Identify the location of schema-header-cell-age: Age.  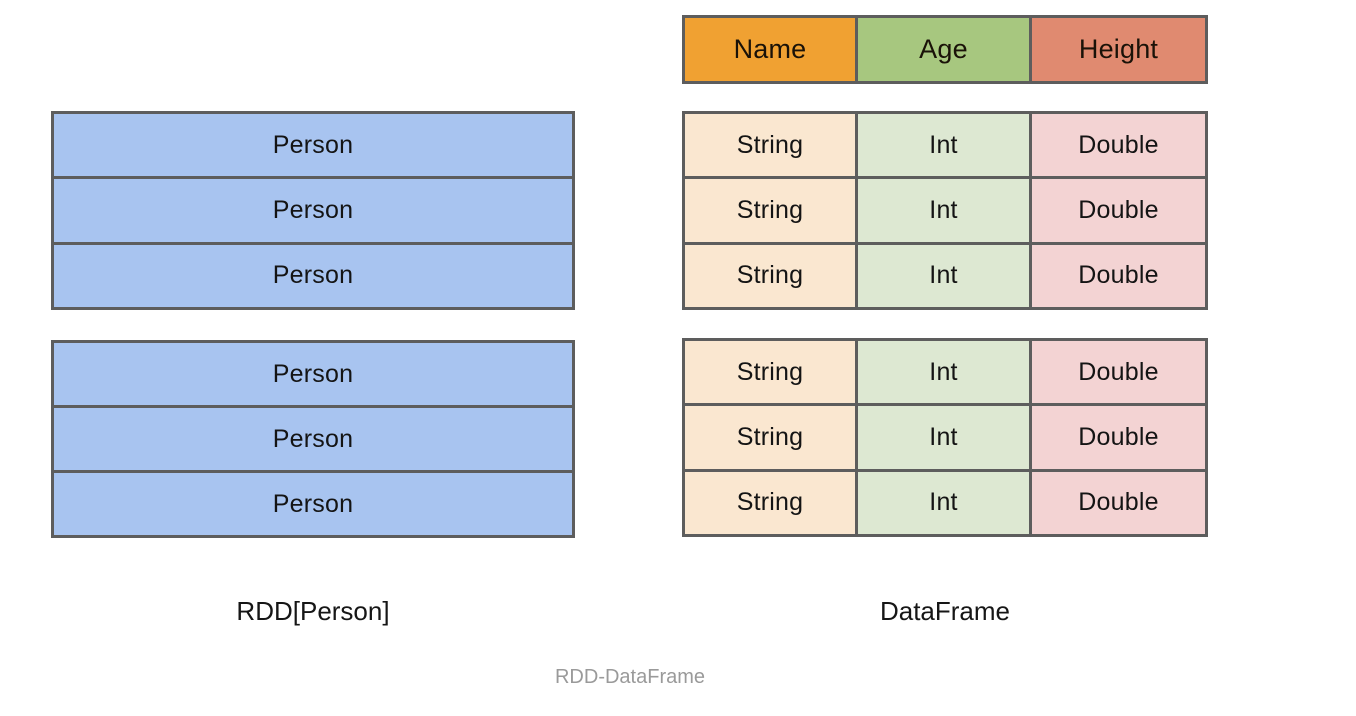
(945, 49).